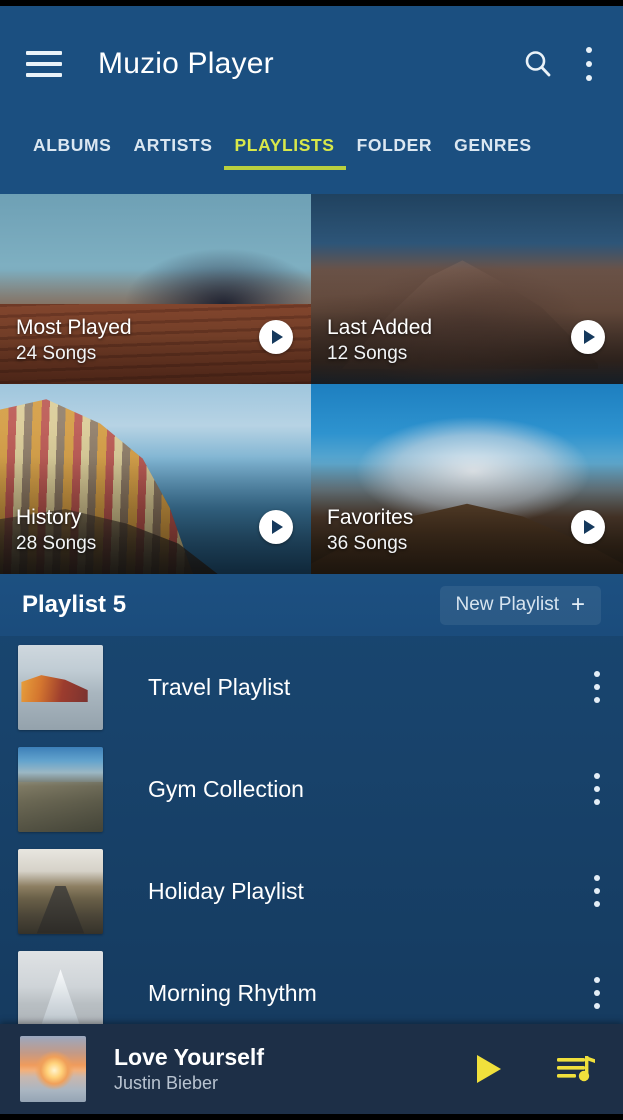 The image size is (623, 1120). I want to click on featured-card-labels: Last Added 12 Songs, so click(379, 340).